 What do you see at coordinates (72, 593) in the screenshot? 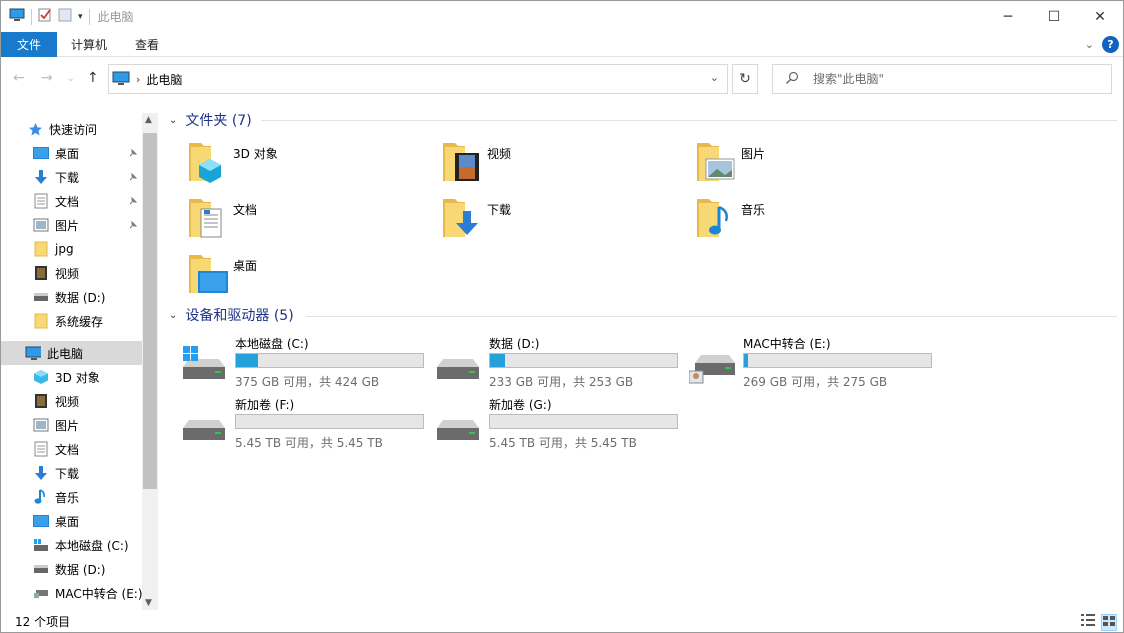
I see `sidebar-item-drive-e: MAC中转合 (E:)` at bounding box center [72, 593].